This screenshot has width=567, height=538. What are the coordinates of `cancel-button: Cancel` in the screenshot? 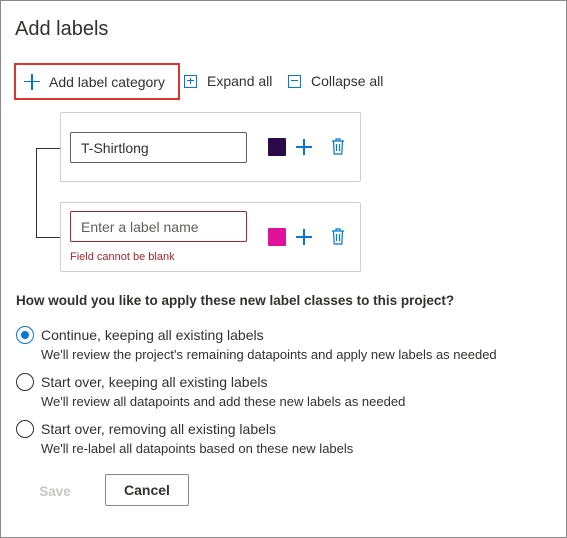 It's located at (147, 490).